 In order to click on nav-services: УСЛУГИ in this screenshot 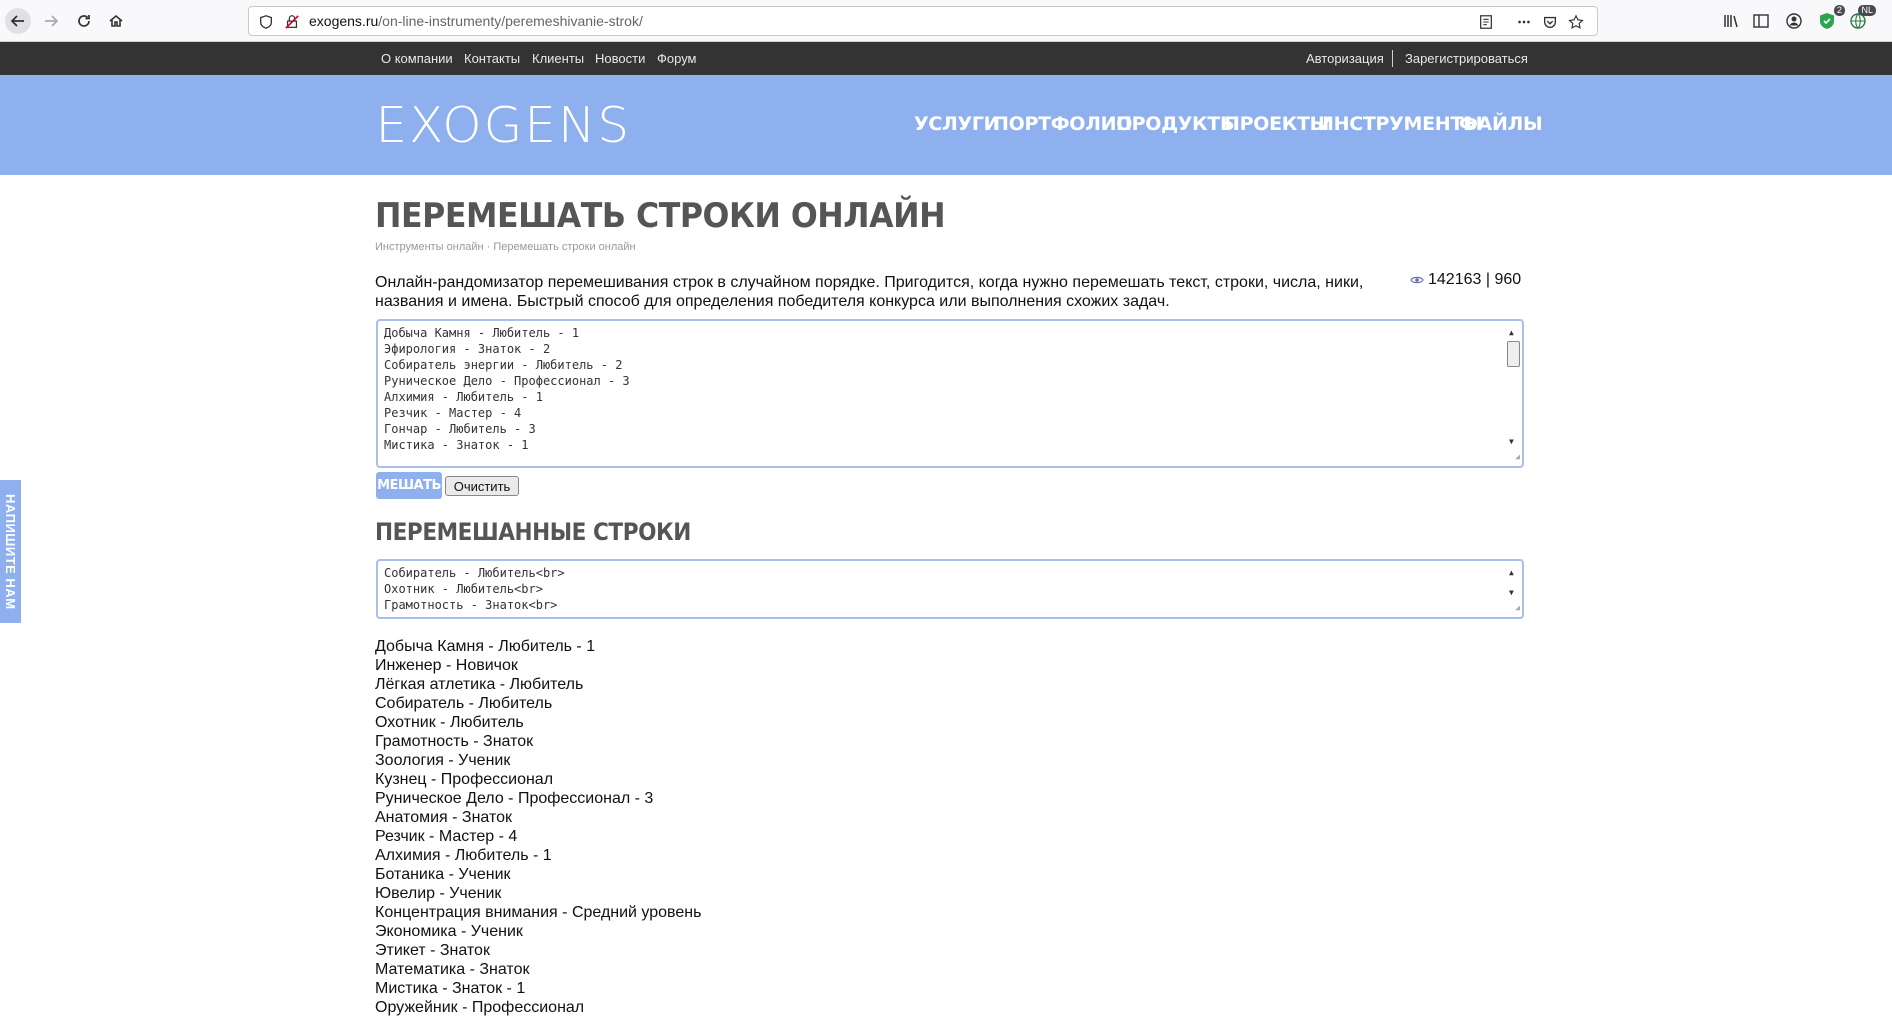, I will do `click(957, 124)`.